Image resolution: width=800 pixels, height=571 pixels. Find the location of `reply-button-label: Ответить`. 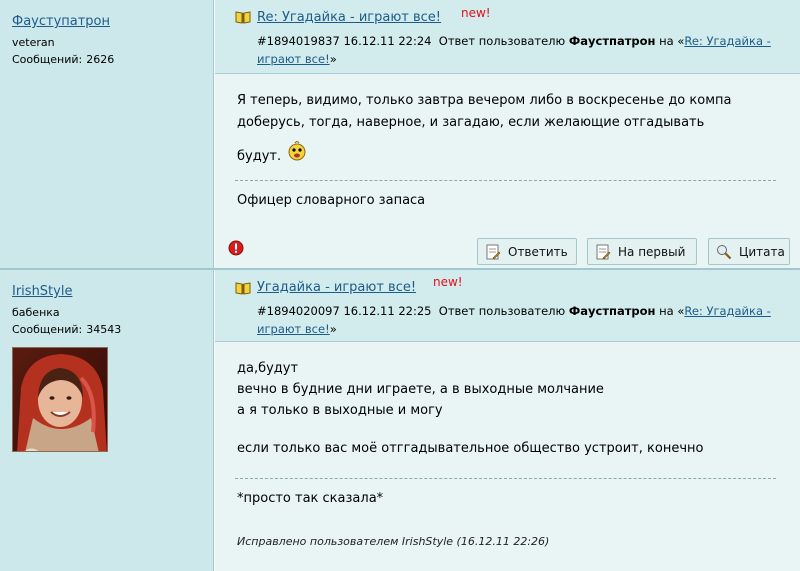

reply-button-label: Ответить is located at coordinates (538, 251).